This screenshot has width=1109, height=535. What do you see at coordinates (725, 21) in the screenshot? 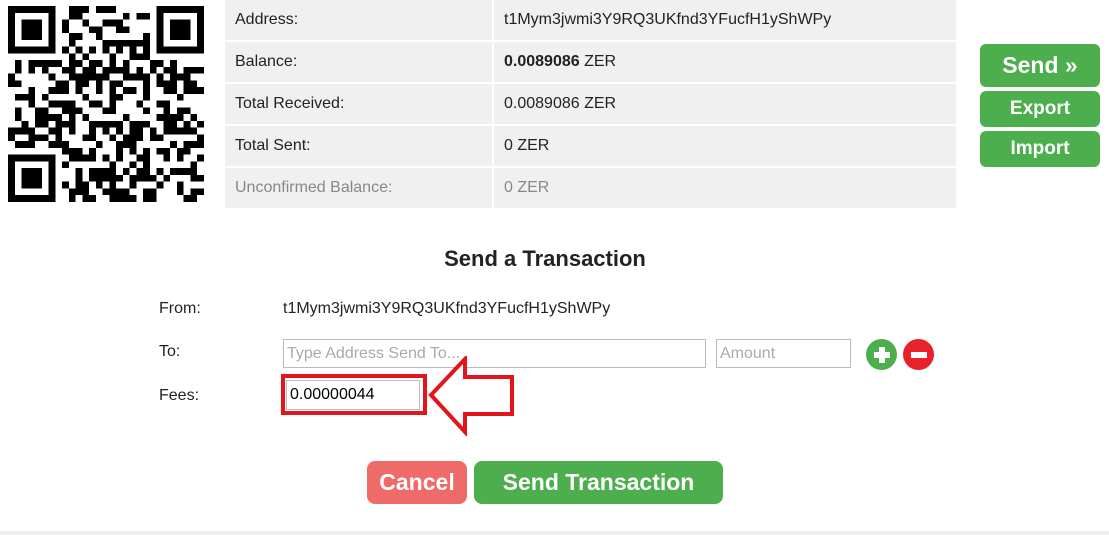
I see `address-value: t1Mym3jwmi3Y9RQ3UKfnd3YFucfH1yShWPy` at bounding box center [725, 21].